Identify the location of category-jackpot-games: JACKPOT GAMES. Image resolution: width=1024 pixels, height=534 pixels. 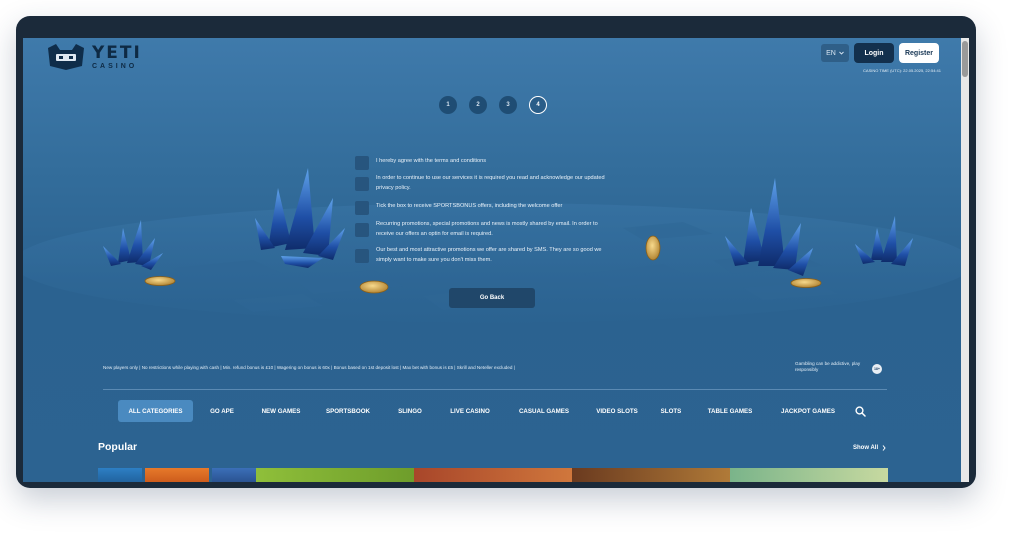
(808, 411).